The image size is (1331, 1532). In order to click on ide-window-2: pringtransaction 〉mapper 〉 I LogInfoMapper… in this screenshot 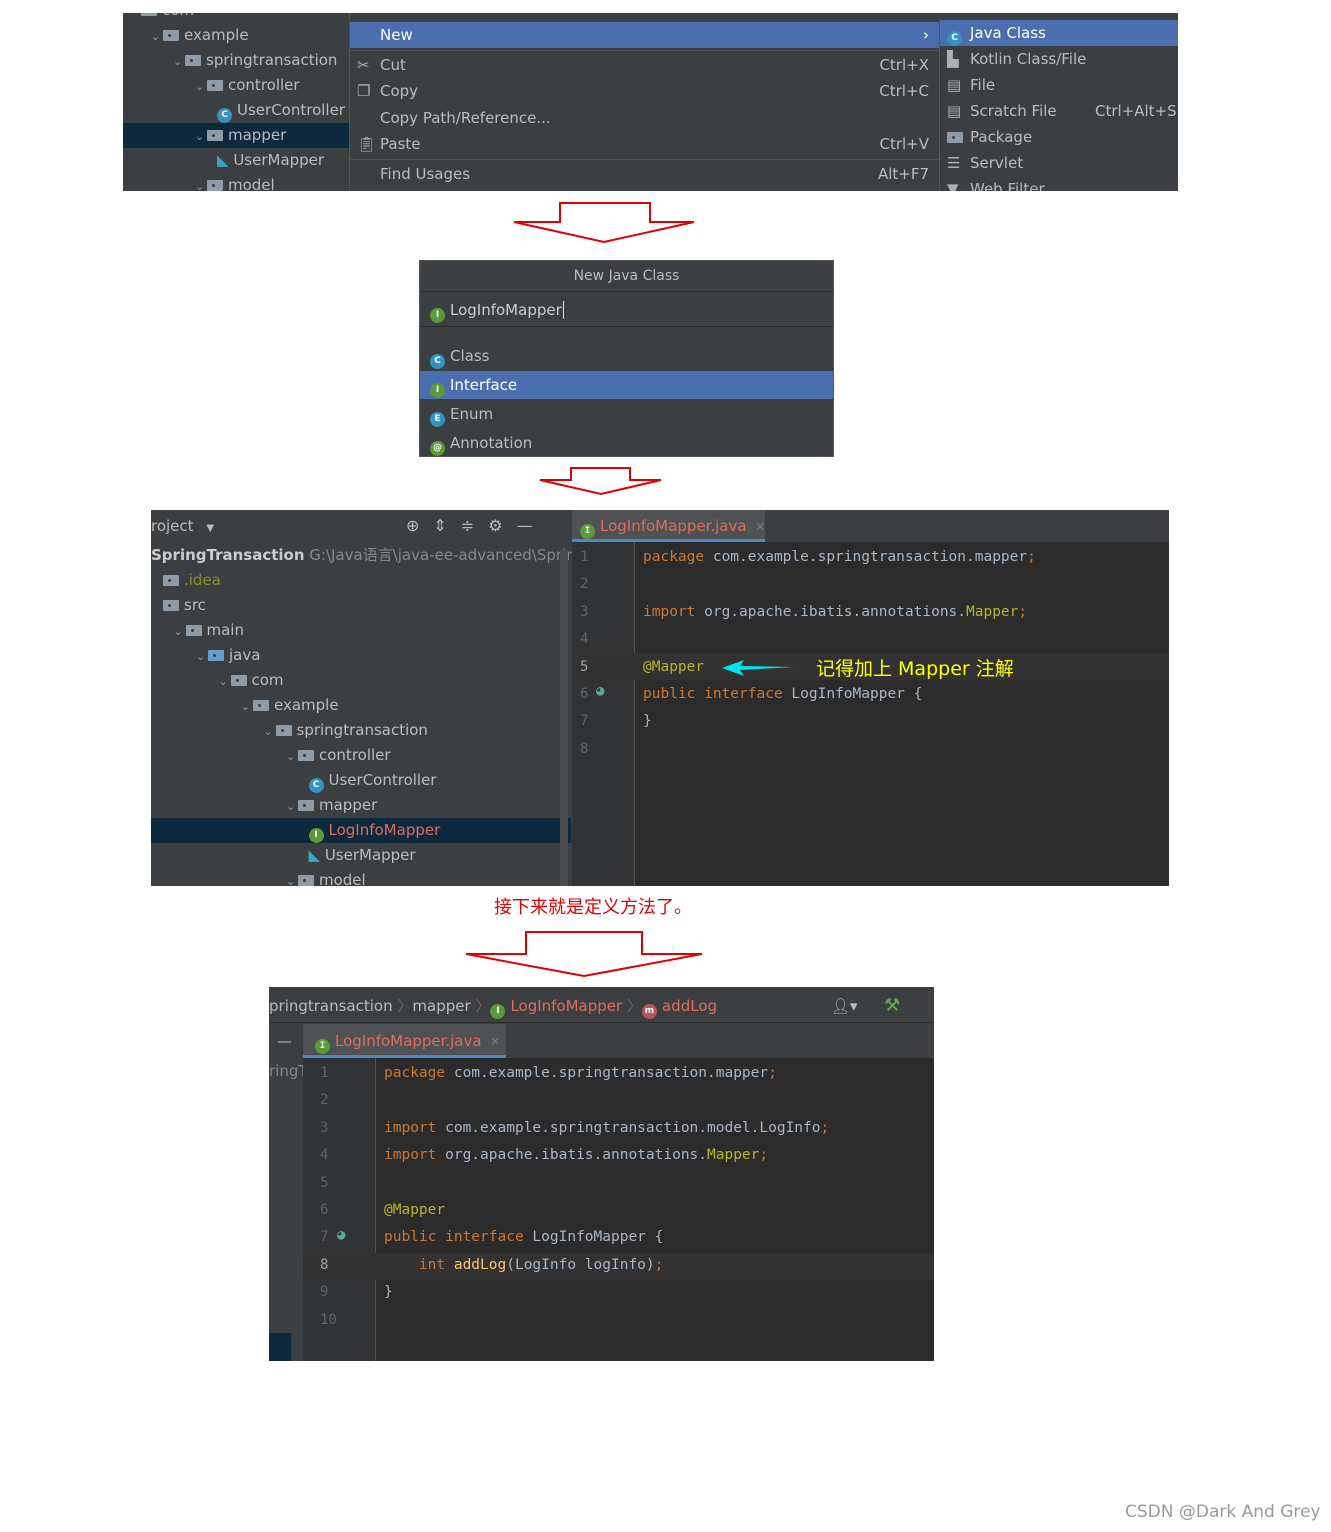, I will do `click(601, 1174)`.